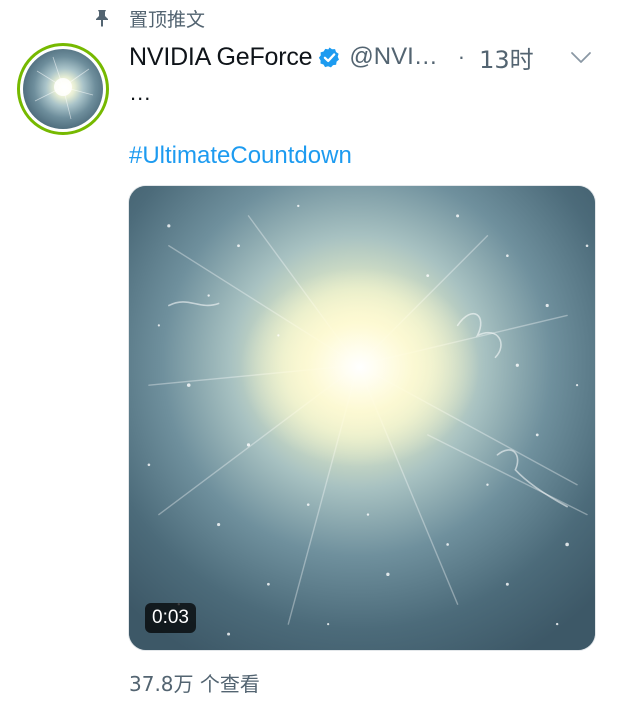 This screenshot has width=617, height=716. I want to click on hashtag-link: #UltimateCountdown, so click(240, 156).